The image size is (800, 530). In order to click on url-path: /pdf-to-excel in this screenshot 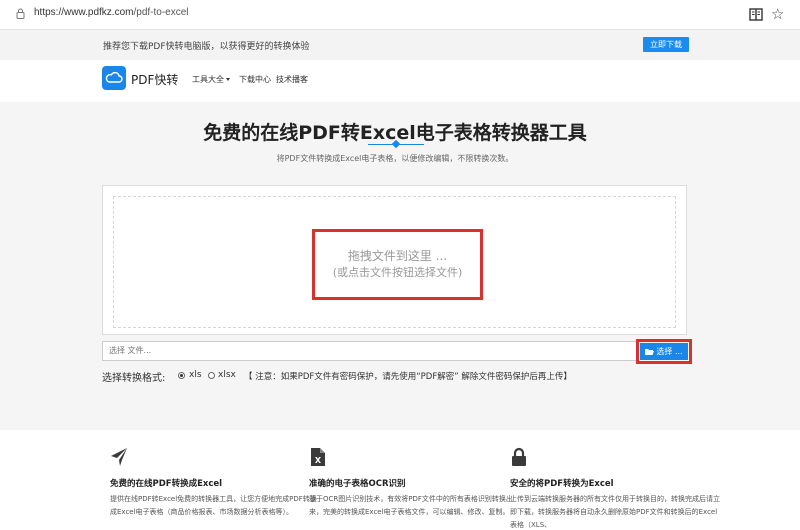, I will do `click(161, 12)`.